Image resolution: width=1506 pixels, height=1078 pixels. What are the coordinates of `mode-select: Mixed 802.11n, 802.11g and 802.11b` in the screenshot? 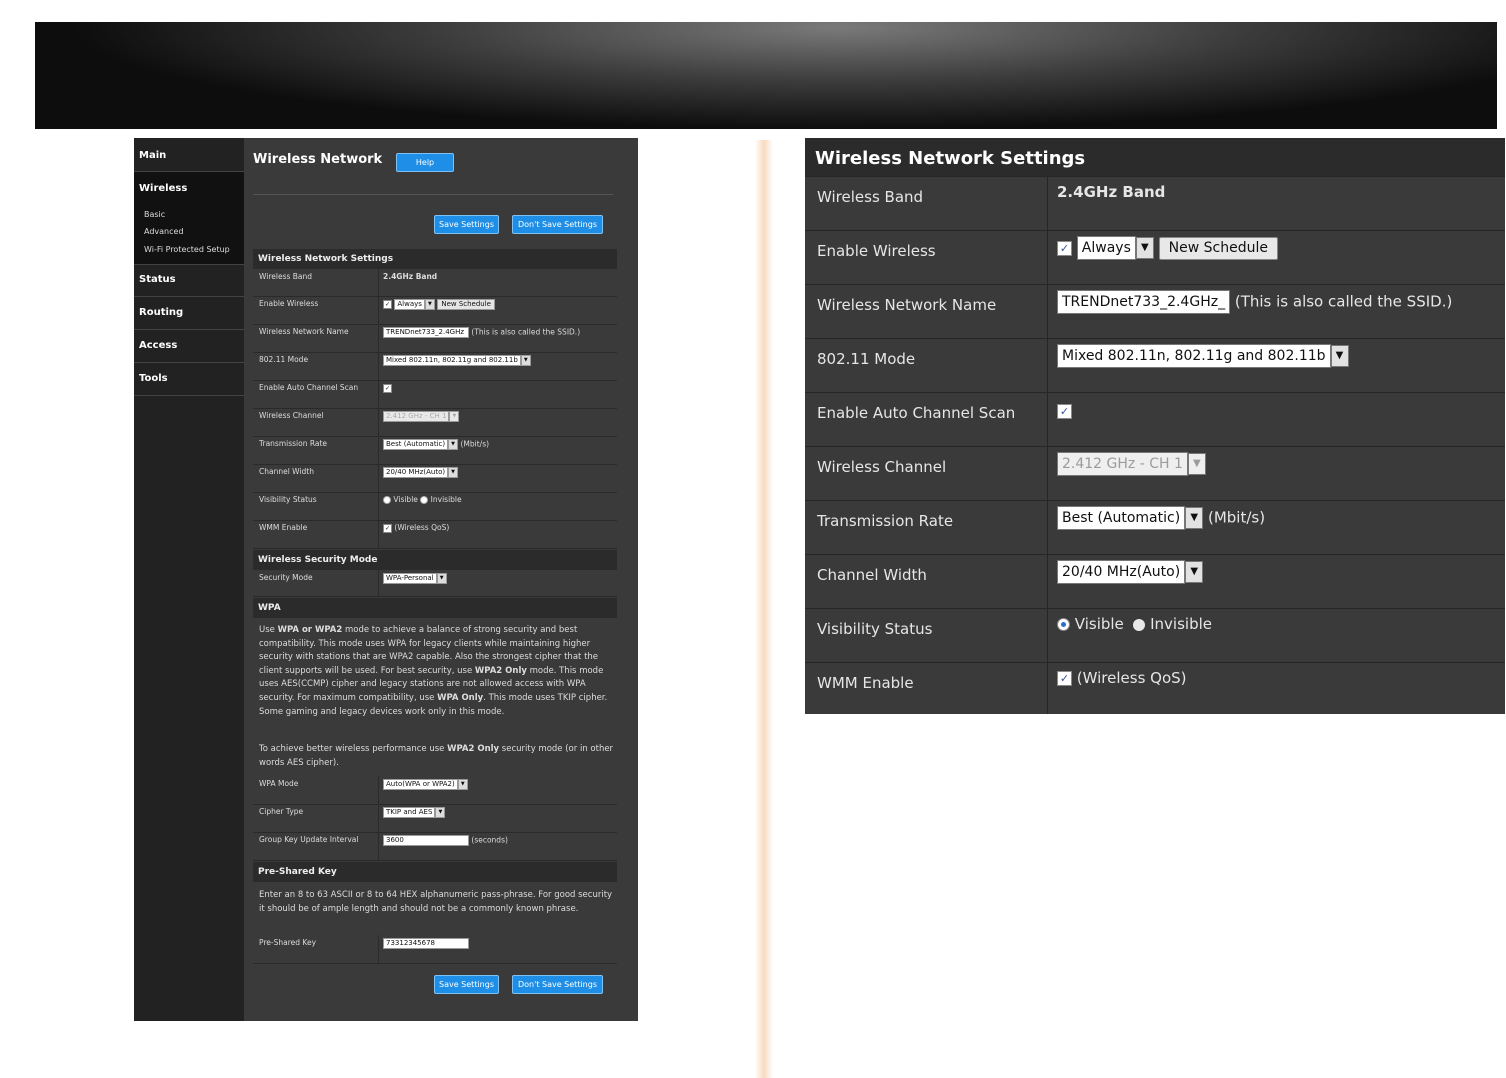 It's located at (452, 360).